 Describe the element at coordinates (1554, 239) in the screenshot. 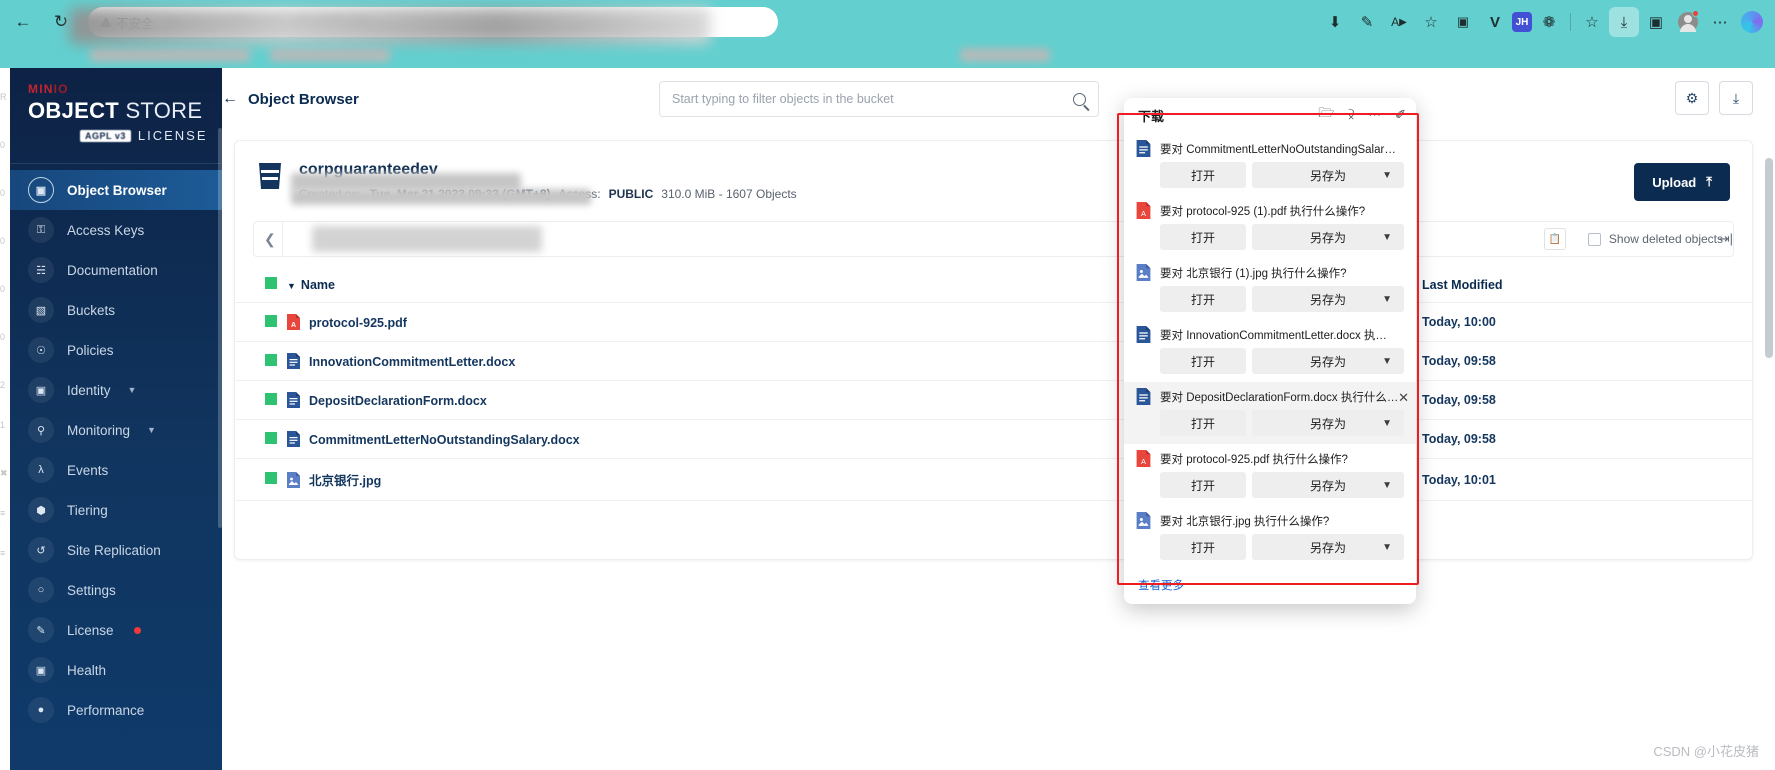

I see `copy-path-button: 📋` at that location.